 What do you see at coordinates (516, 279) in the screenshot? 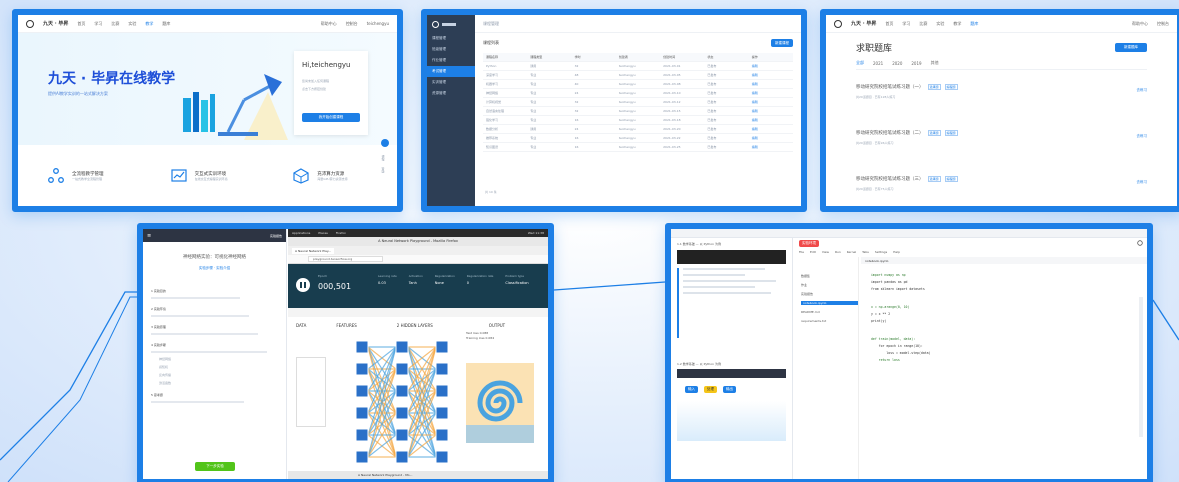
I see `param-select: Problem type Classification` at bounding box center [516, 279].